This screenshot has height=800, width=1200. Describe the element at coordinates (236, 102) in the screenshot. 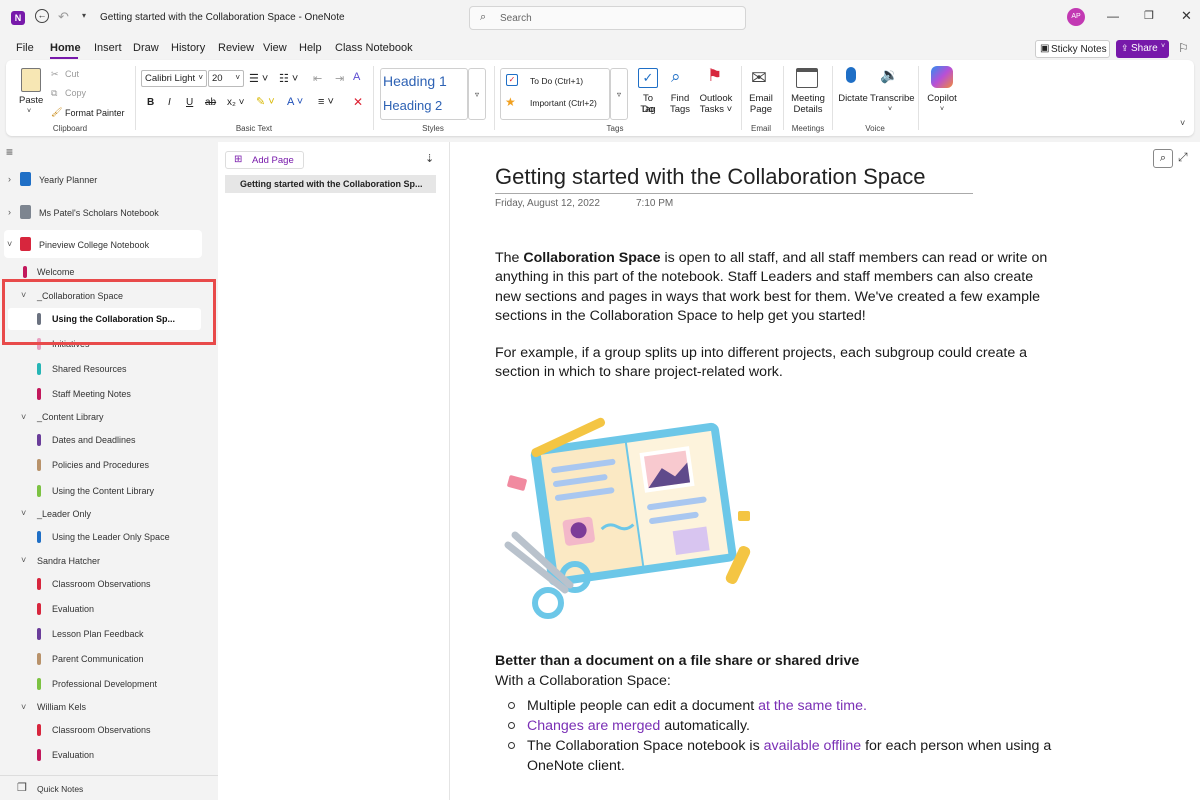

I see `subscript-icon: x₂ ˅` at that location.